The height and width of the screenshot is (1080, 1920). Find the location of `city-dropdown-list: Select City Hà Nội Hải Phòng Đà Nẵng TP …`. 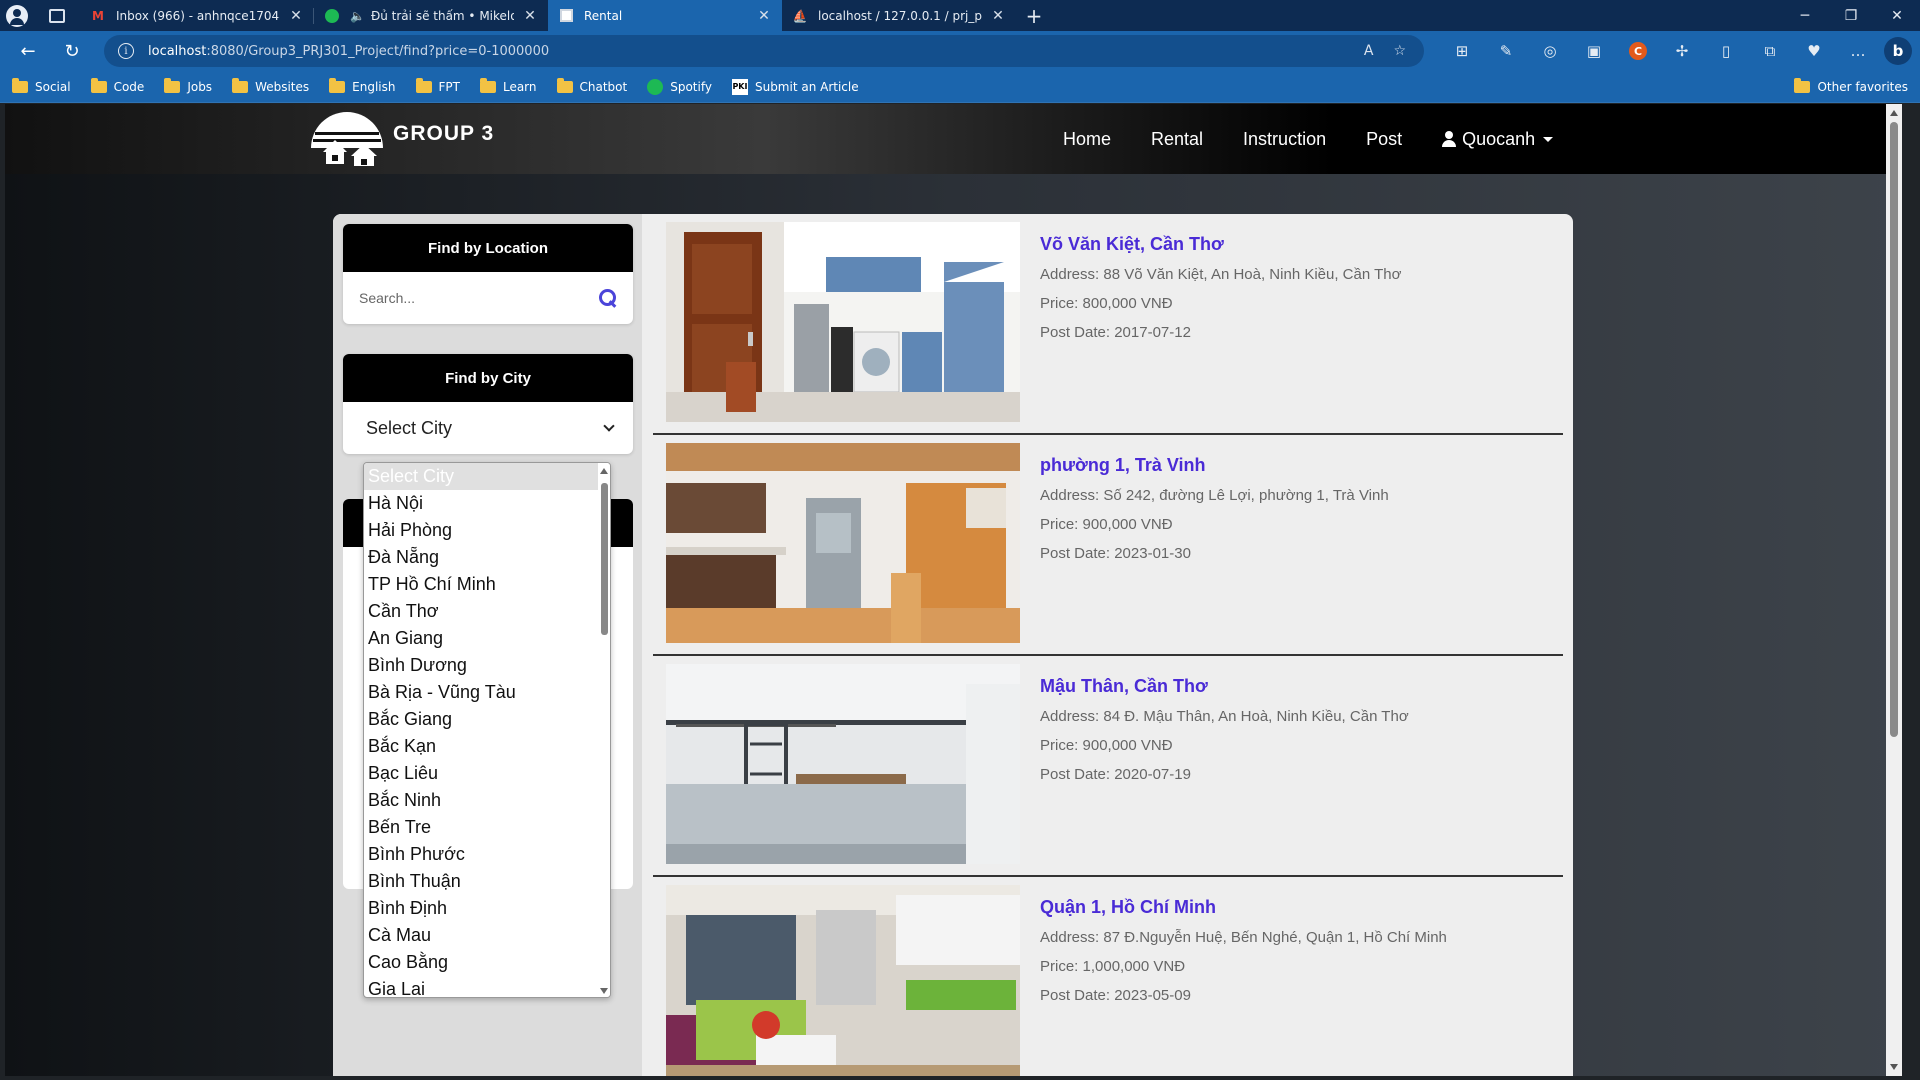

city-dropdown-list: Select City Hà Nội Hải Phòng Đà Nẵng TP … is located at coordinates (487, 730).